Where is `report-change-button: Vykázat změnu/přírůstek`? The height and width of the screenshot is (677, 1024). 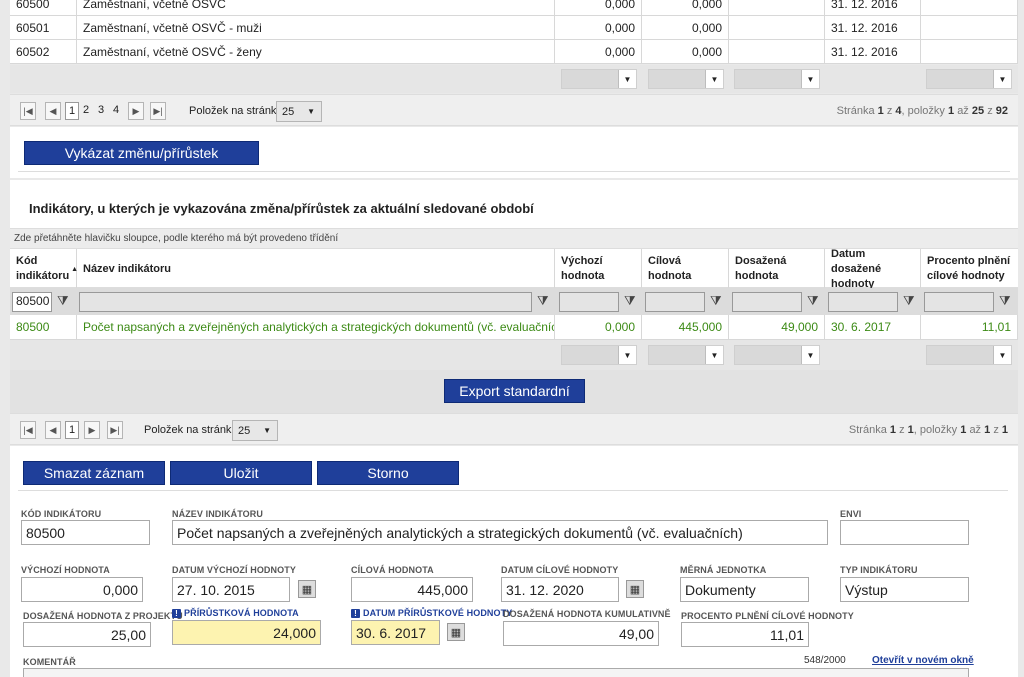
report-change-button: Vykázat změnu/přírůstek is located at coordinates (141, 153).